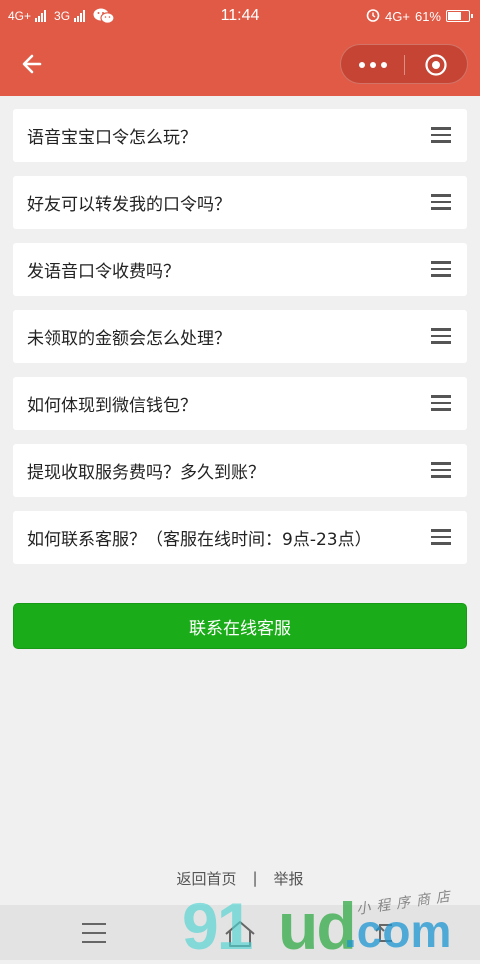 Image resolution: width=480 pixels, height=964 pixels. Describe the element at coordinates (112, 406) in the screenshot. I see `faq-label: 如何体现到微信钱包？` at that location.